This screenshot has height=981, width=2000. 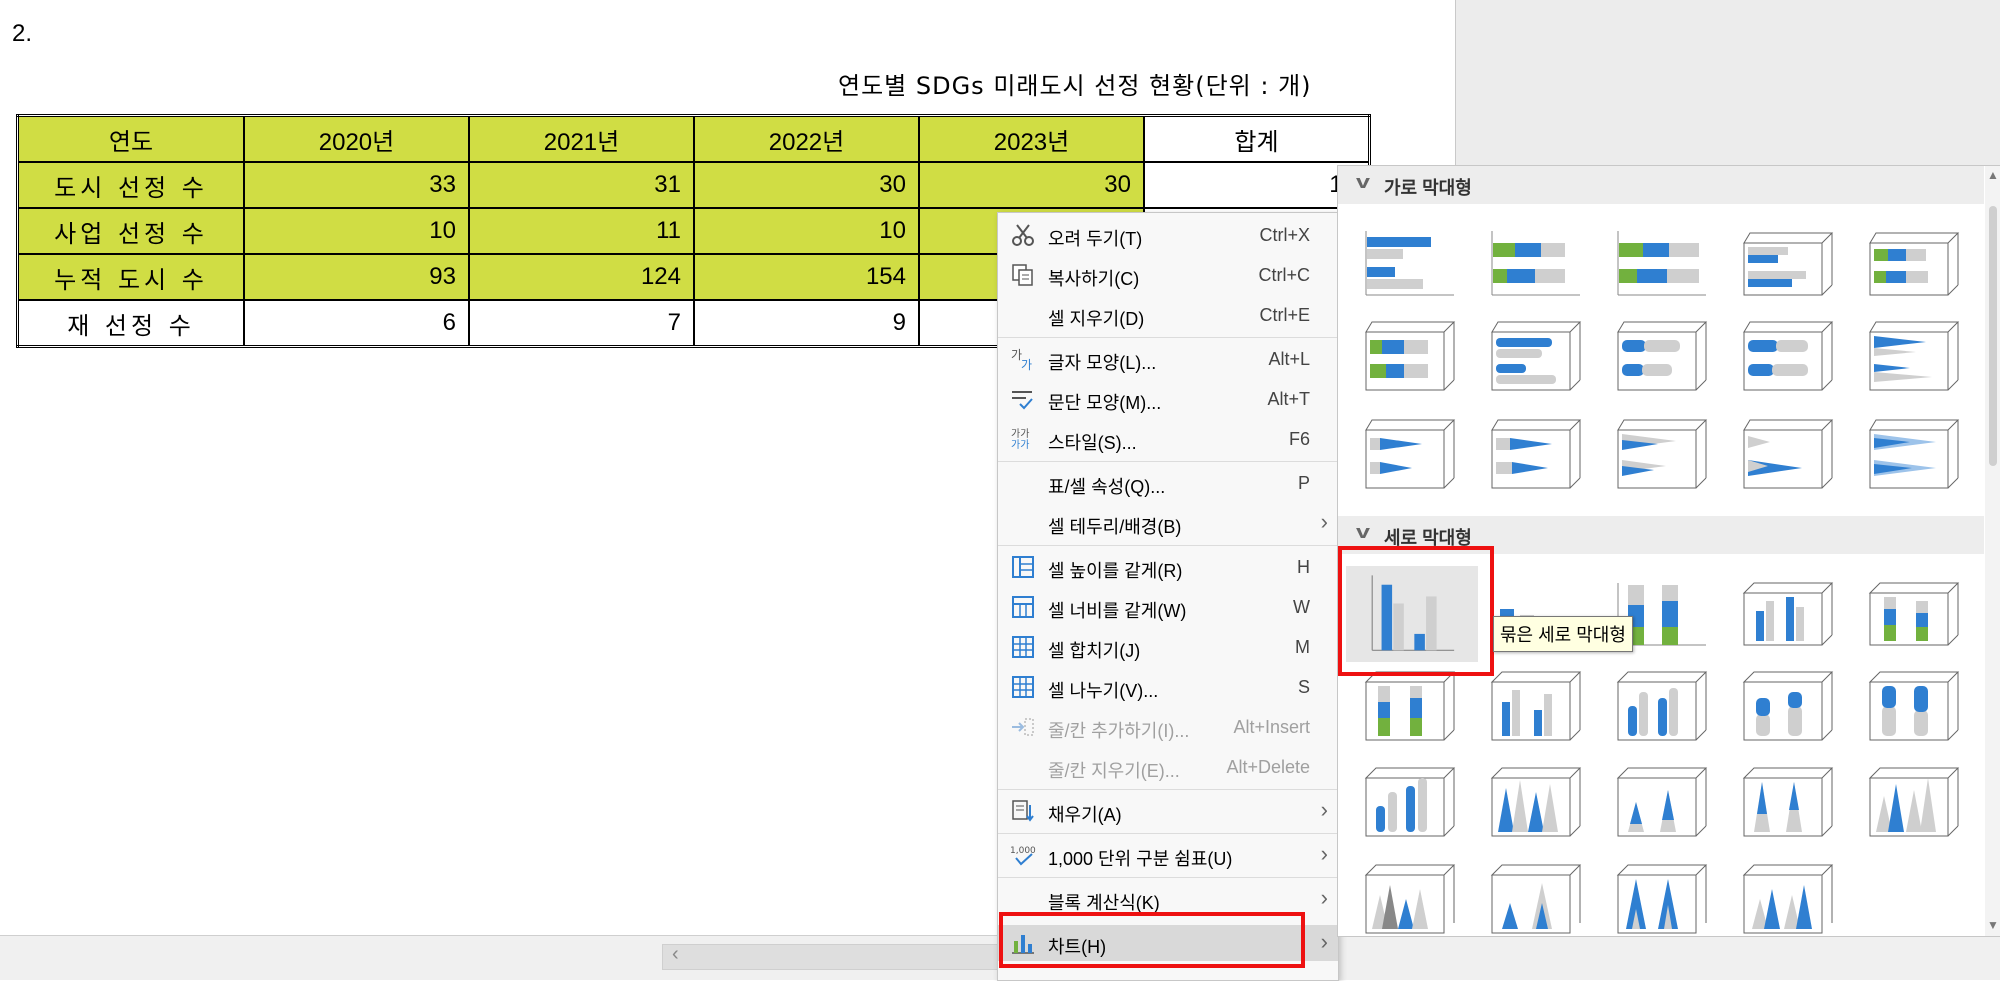 I want to click on chart-type-stacked-cylinder-bar, so click(x=1662, y=357).